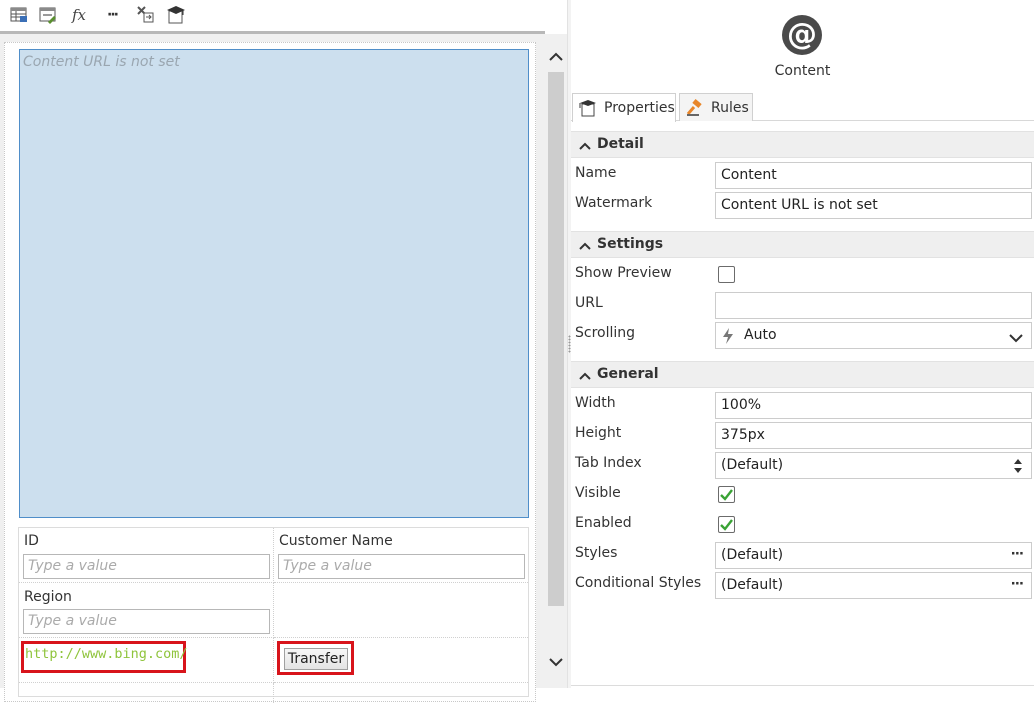  Describe the element at coordinates (873, 465) in the screenshot. I see `prop-tab-index-stepper: (Default)` at that location.